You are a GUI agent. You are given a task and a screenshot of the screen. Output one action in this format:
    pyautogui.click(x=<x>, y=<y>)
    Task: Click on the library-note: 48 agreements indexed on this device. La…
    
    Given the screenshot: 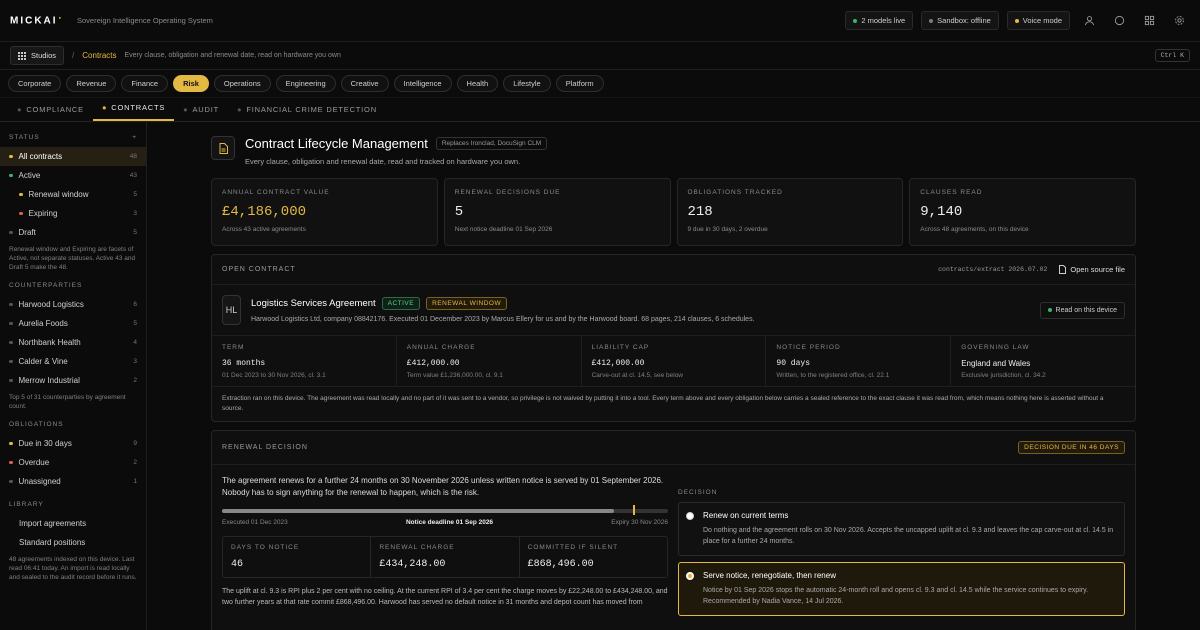 What is the action you would take?
    pyautogui.click(x=73, y=568)
    